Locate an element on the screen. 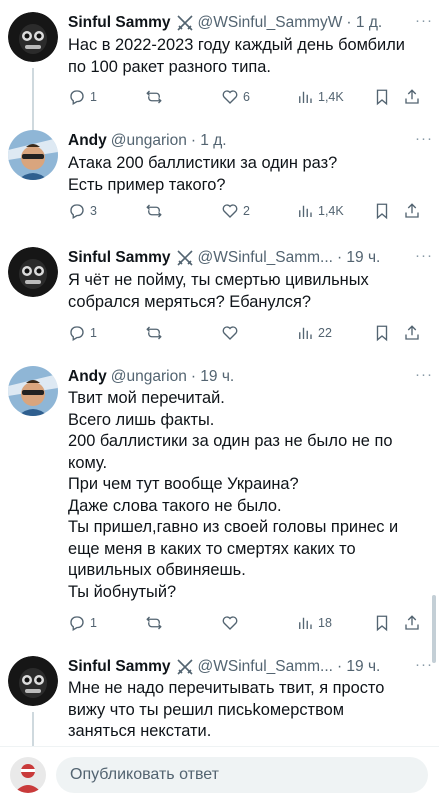 This screenshot has height=800, width=439. views-button: 18 is located at coordinates (314, 623).